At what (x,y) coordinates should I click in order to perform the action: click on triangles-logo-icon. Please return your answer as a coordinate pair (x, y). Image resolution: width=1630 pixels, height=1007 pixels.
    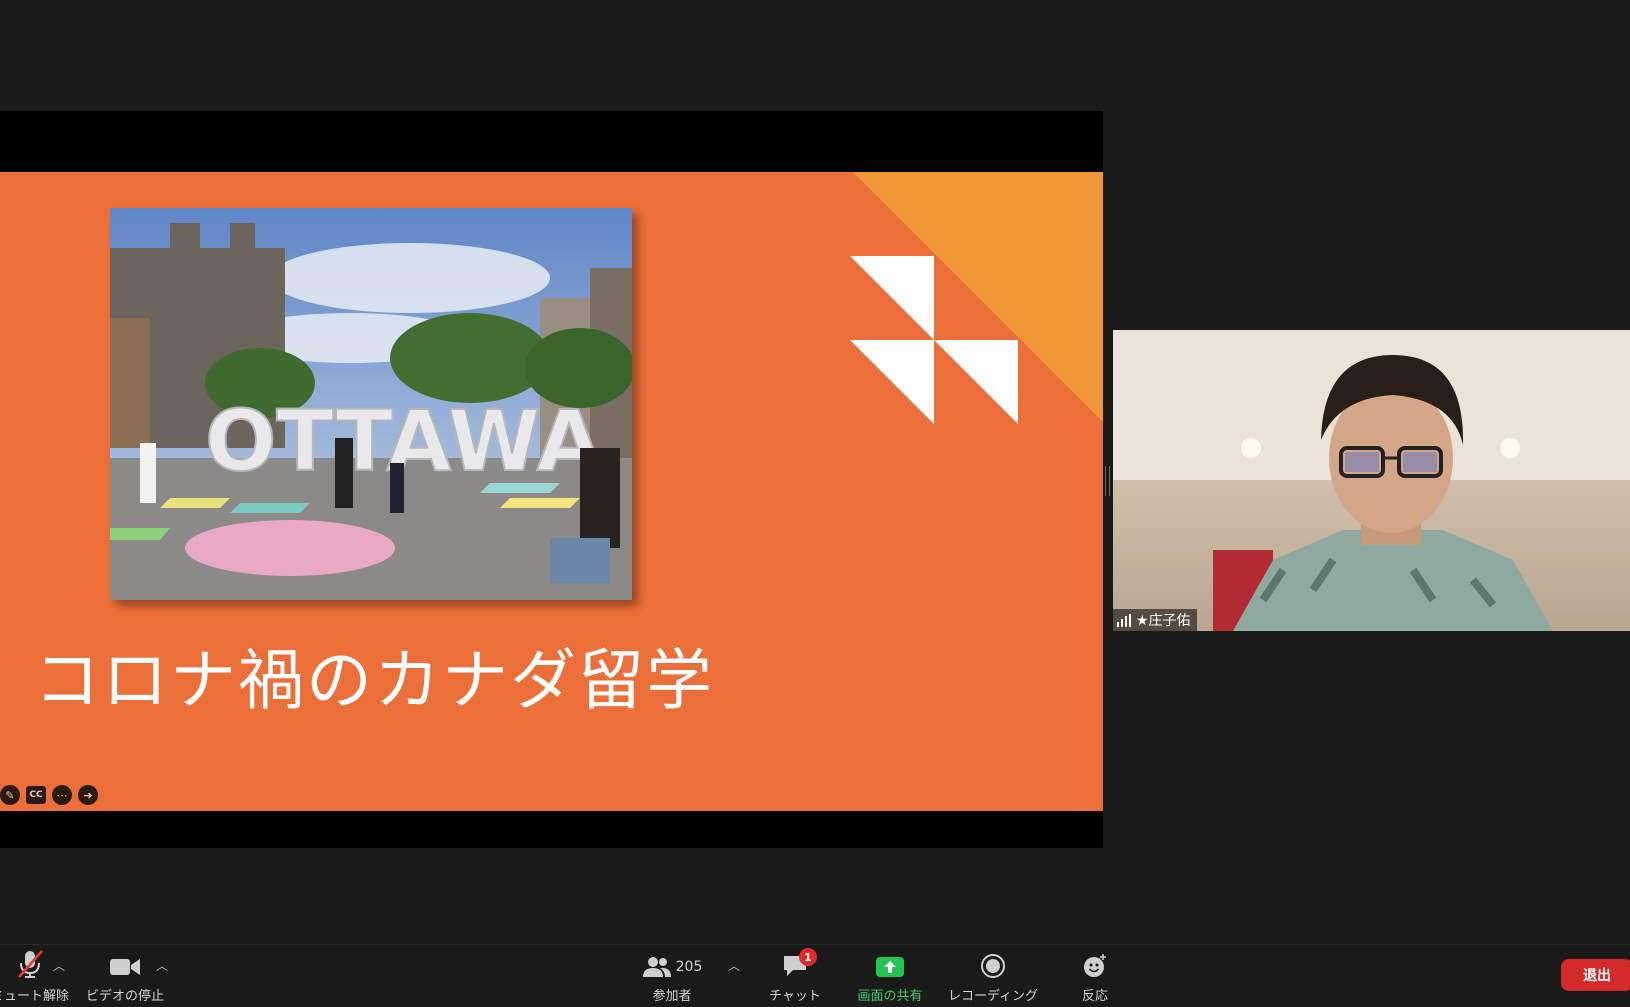
    Looking at the image, I should click on (934, 340).